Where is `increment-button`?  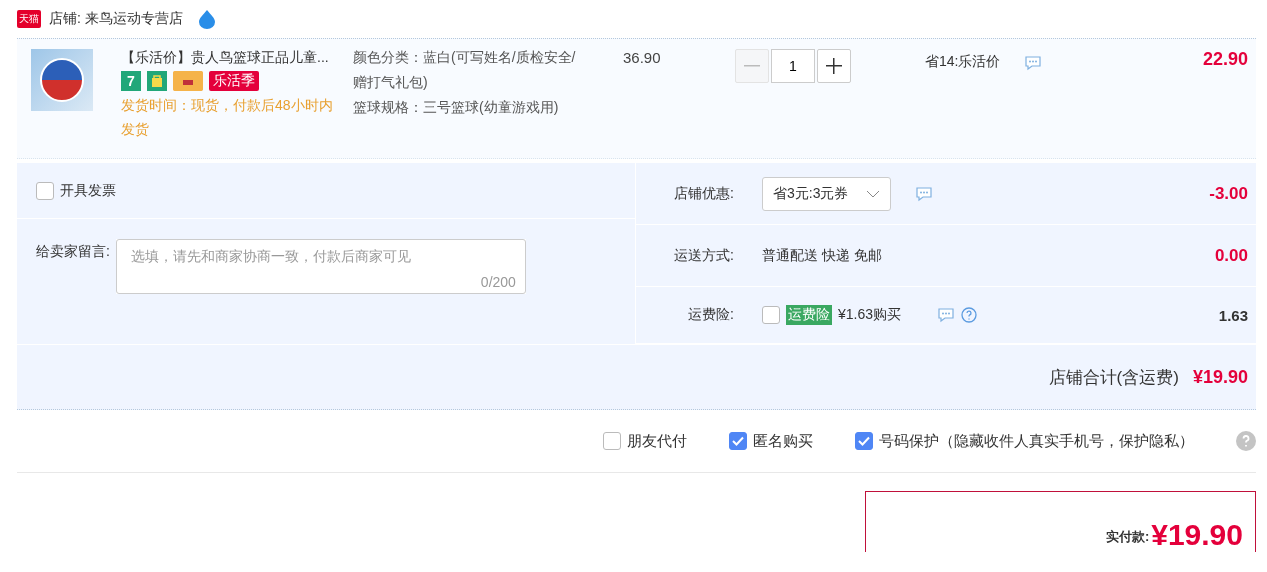 increment-button is located at coordinates (834, 66).